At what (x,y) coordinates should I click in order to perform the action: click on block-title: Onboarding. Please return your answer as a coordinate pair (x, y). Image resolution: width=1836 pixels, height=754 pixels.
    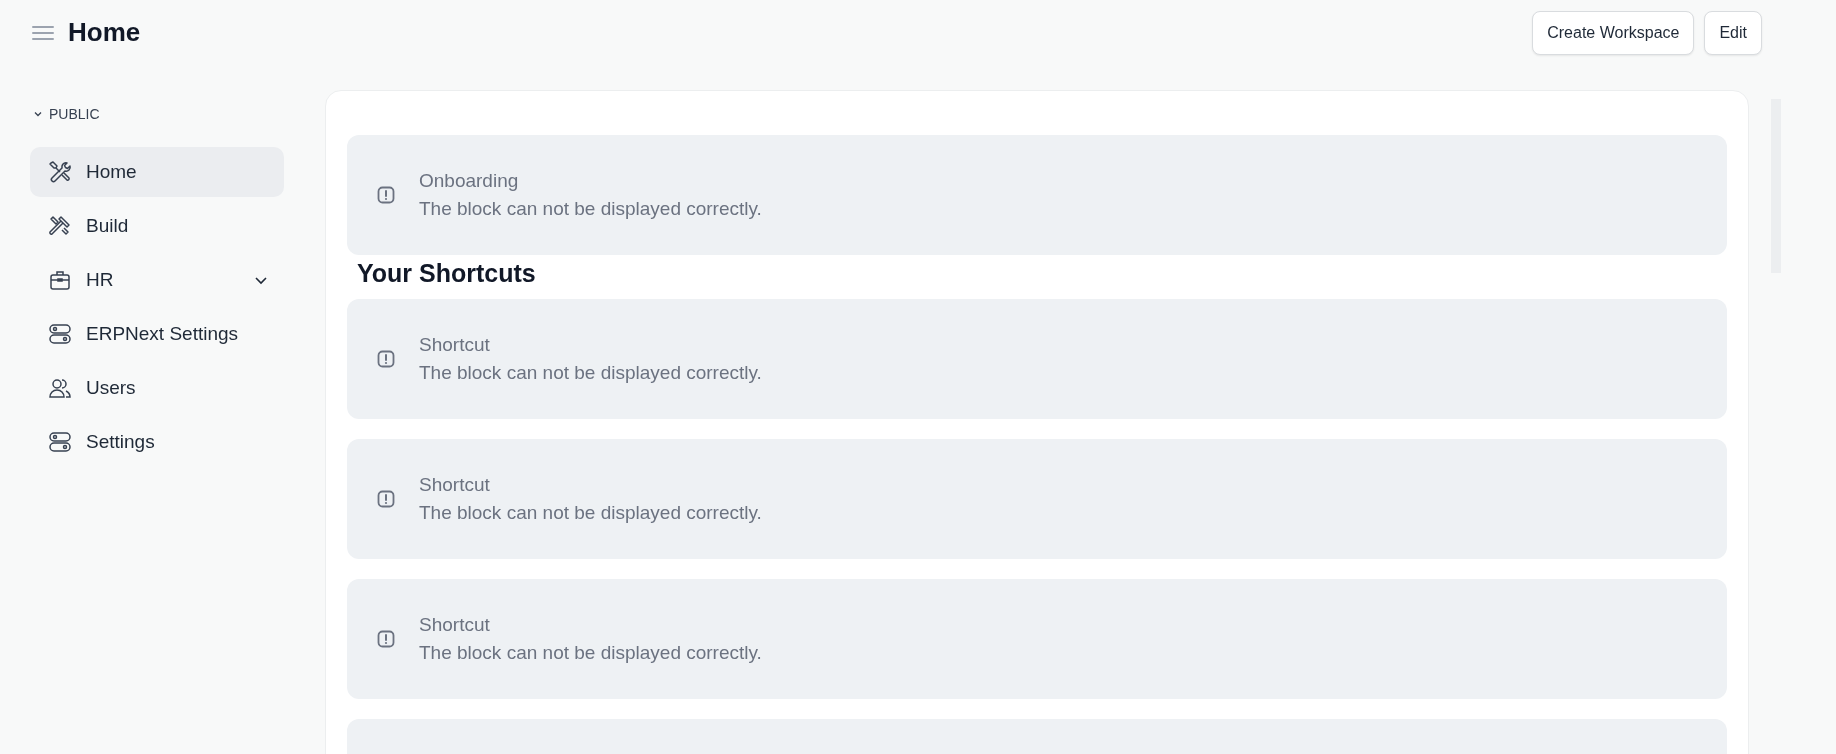
    Looking at the image, I should click on (469, 181).